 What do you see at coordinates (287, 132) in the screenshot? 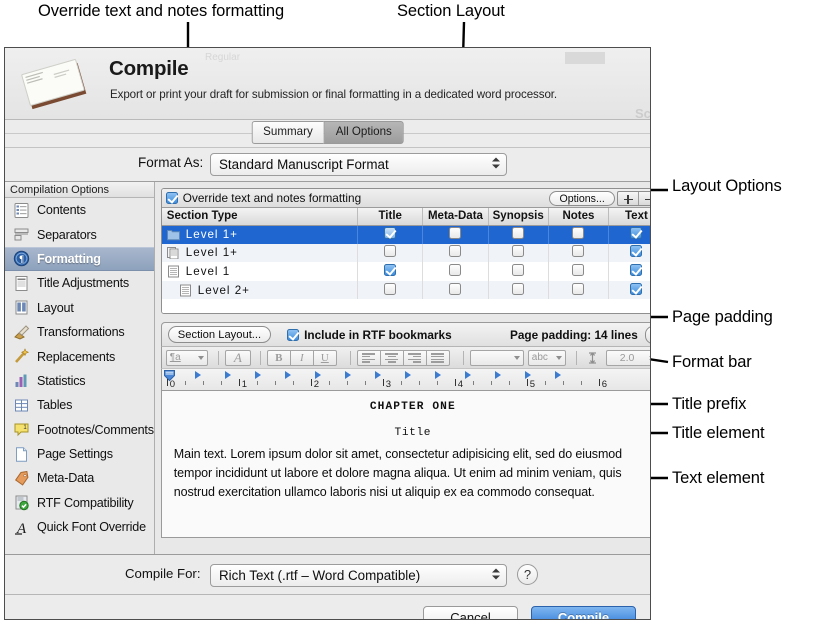
I see `tab-summary: Summary` at bounding box center [287, 132].